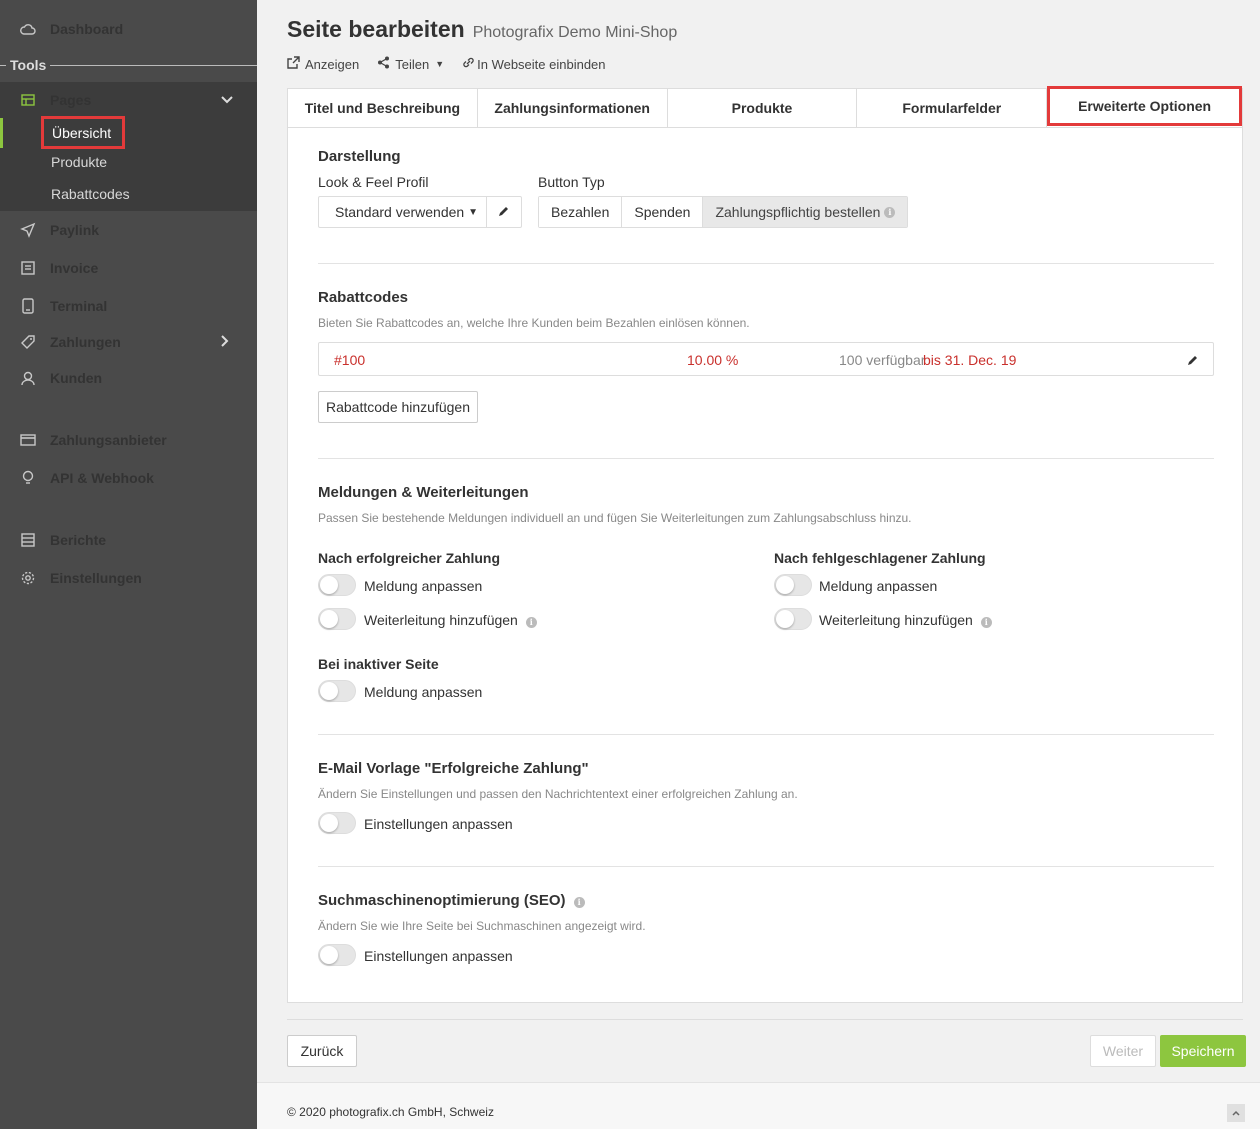 This screenshot has height=1129, width=1260. Describe the element at coordinates (438, 824) in the screenshot. I see `toggle-email-settings-label: Einstellungen anpassen` at that location.